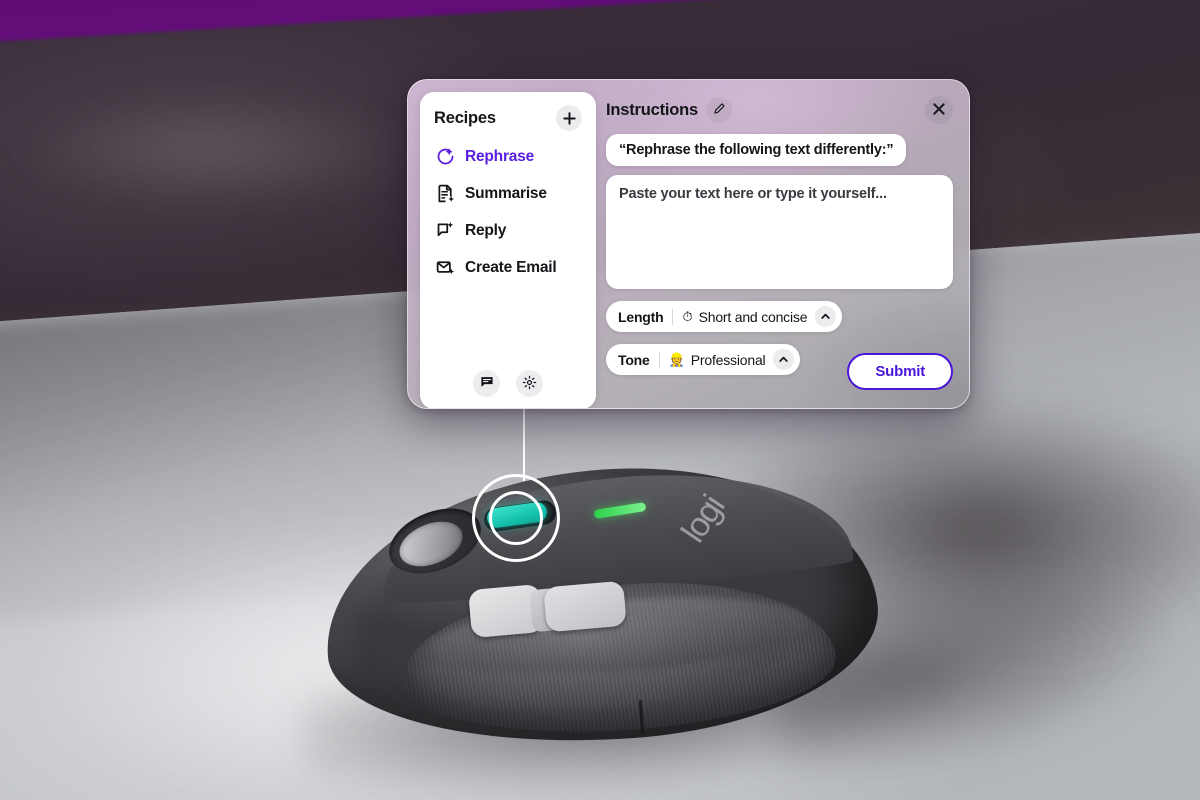  I want to click on recipe-item-rephrase: Rephrase, so click(508, 156).